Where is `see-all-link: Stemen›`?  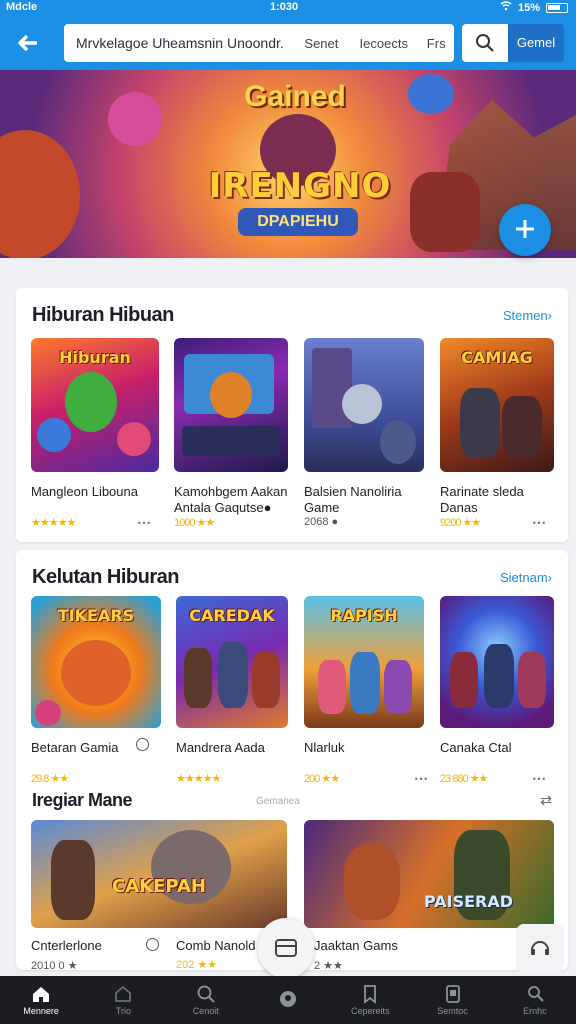
see-all-link: Stemen› is located at coordinates (527, 315).